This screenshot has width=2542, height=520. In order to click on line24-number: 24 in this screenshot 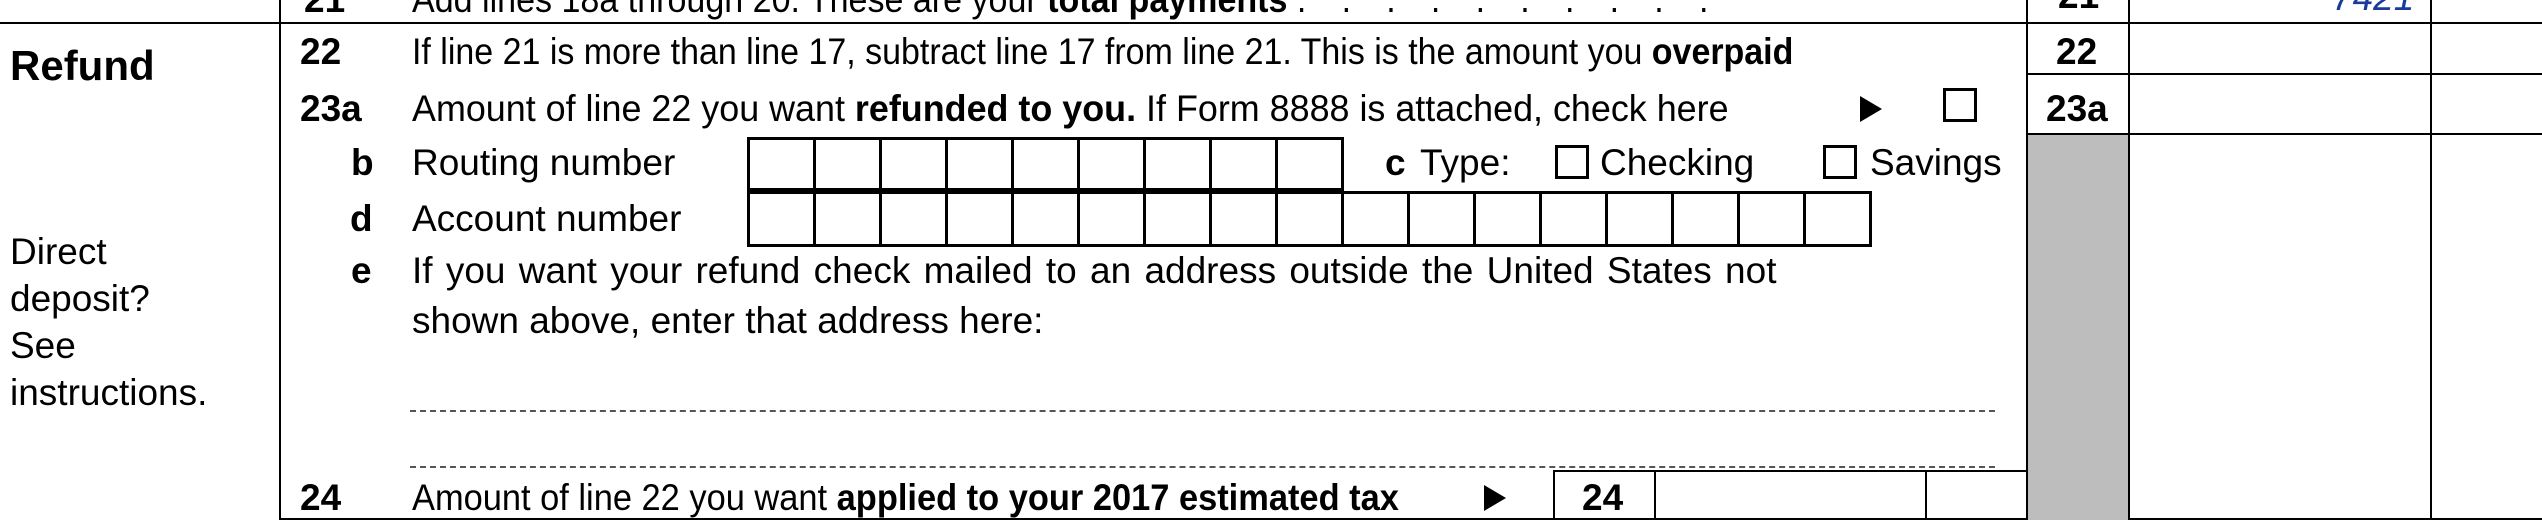, I will do `click(321, 497)`.